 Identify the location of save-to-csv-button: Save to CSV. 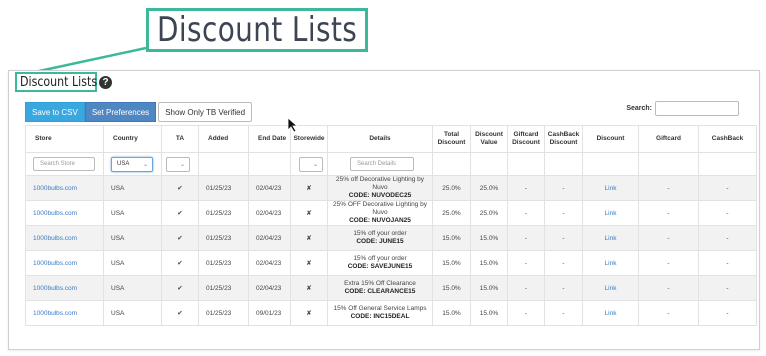
(55, 112).